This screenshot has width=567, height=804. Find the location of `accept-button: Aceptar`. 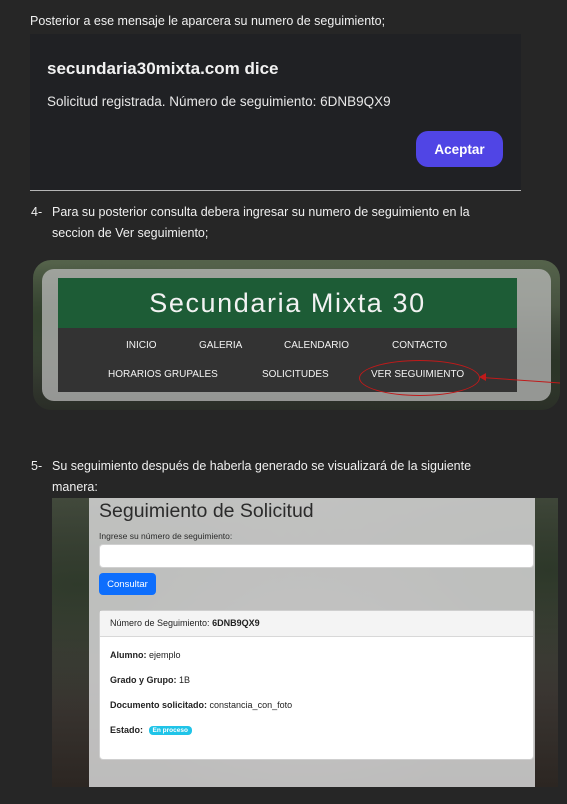

accept-button: Aceptar is located at coordinates (459, 149).